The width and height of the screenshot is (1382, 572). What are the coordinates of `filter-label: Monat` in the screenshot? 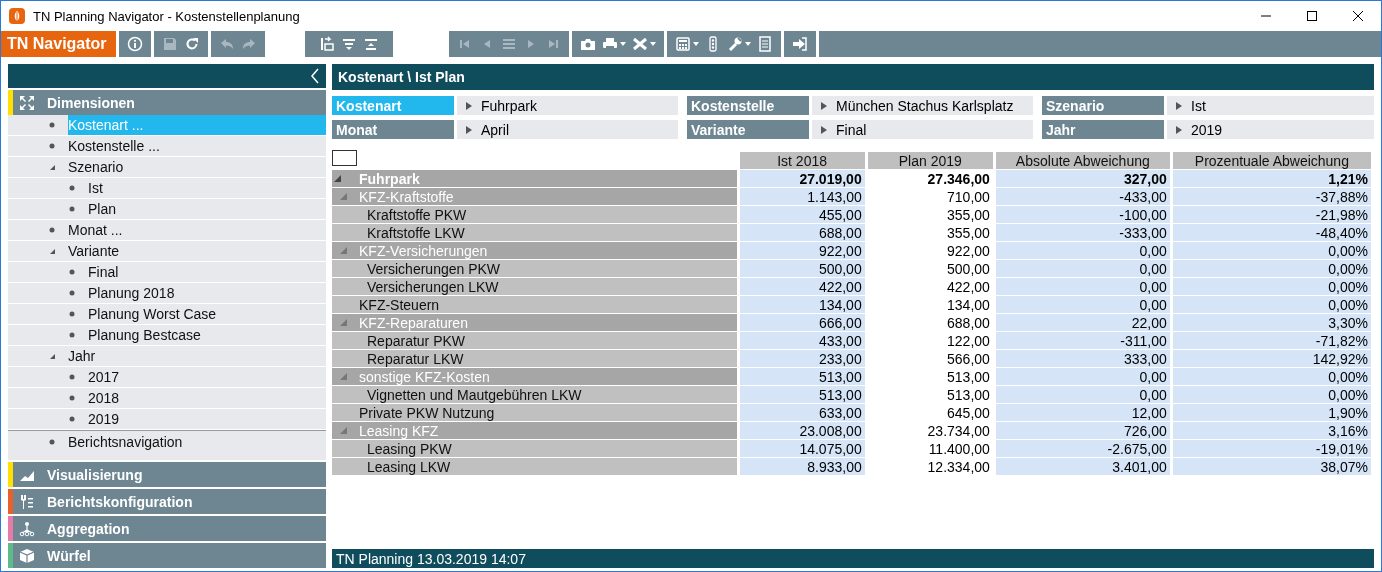 It's located at (393, 129).